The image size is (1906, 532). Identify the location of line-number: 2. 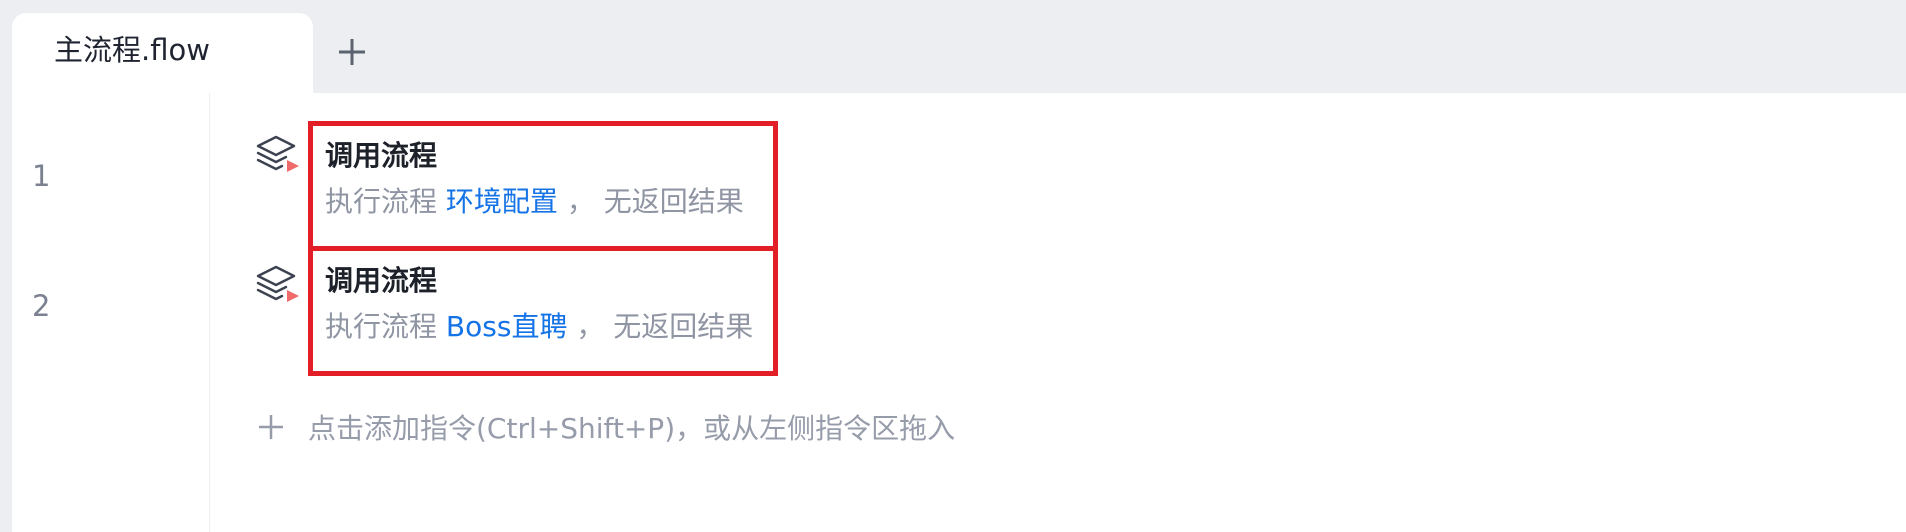
(41, 306).